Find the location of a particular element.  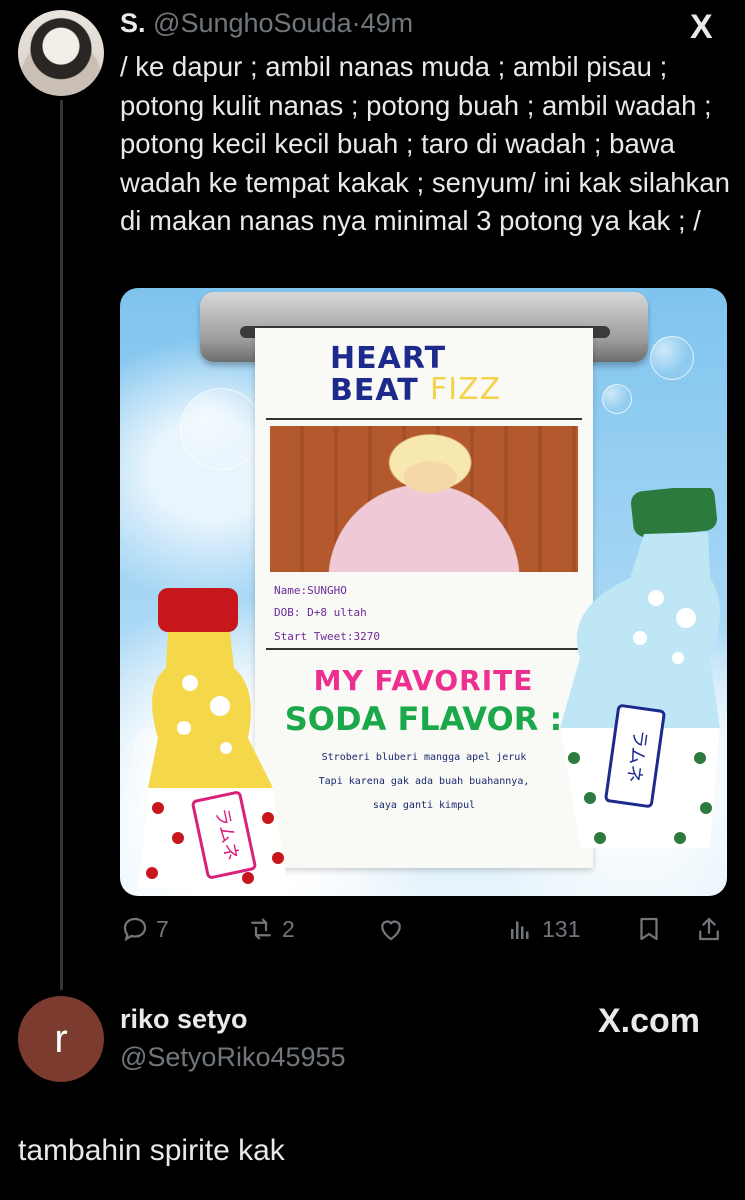

reply-count: 7 is located at coordinates (162, 928).